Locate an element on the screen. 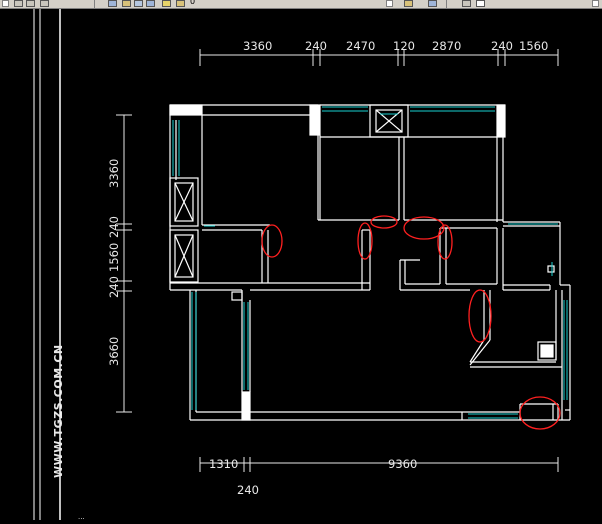 This screenshot has width=602, height=524. watermark-text: WWW.TGZS.COM.CN is located at coordinates (58, 411).